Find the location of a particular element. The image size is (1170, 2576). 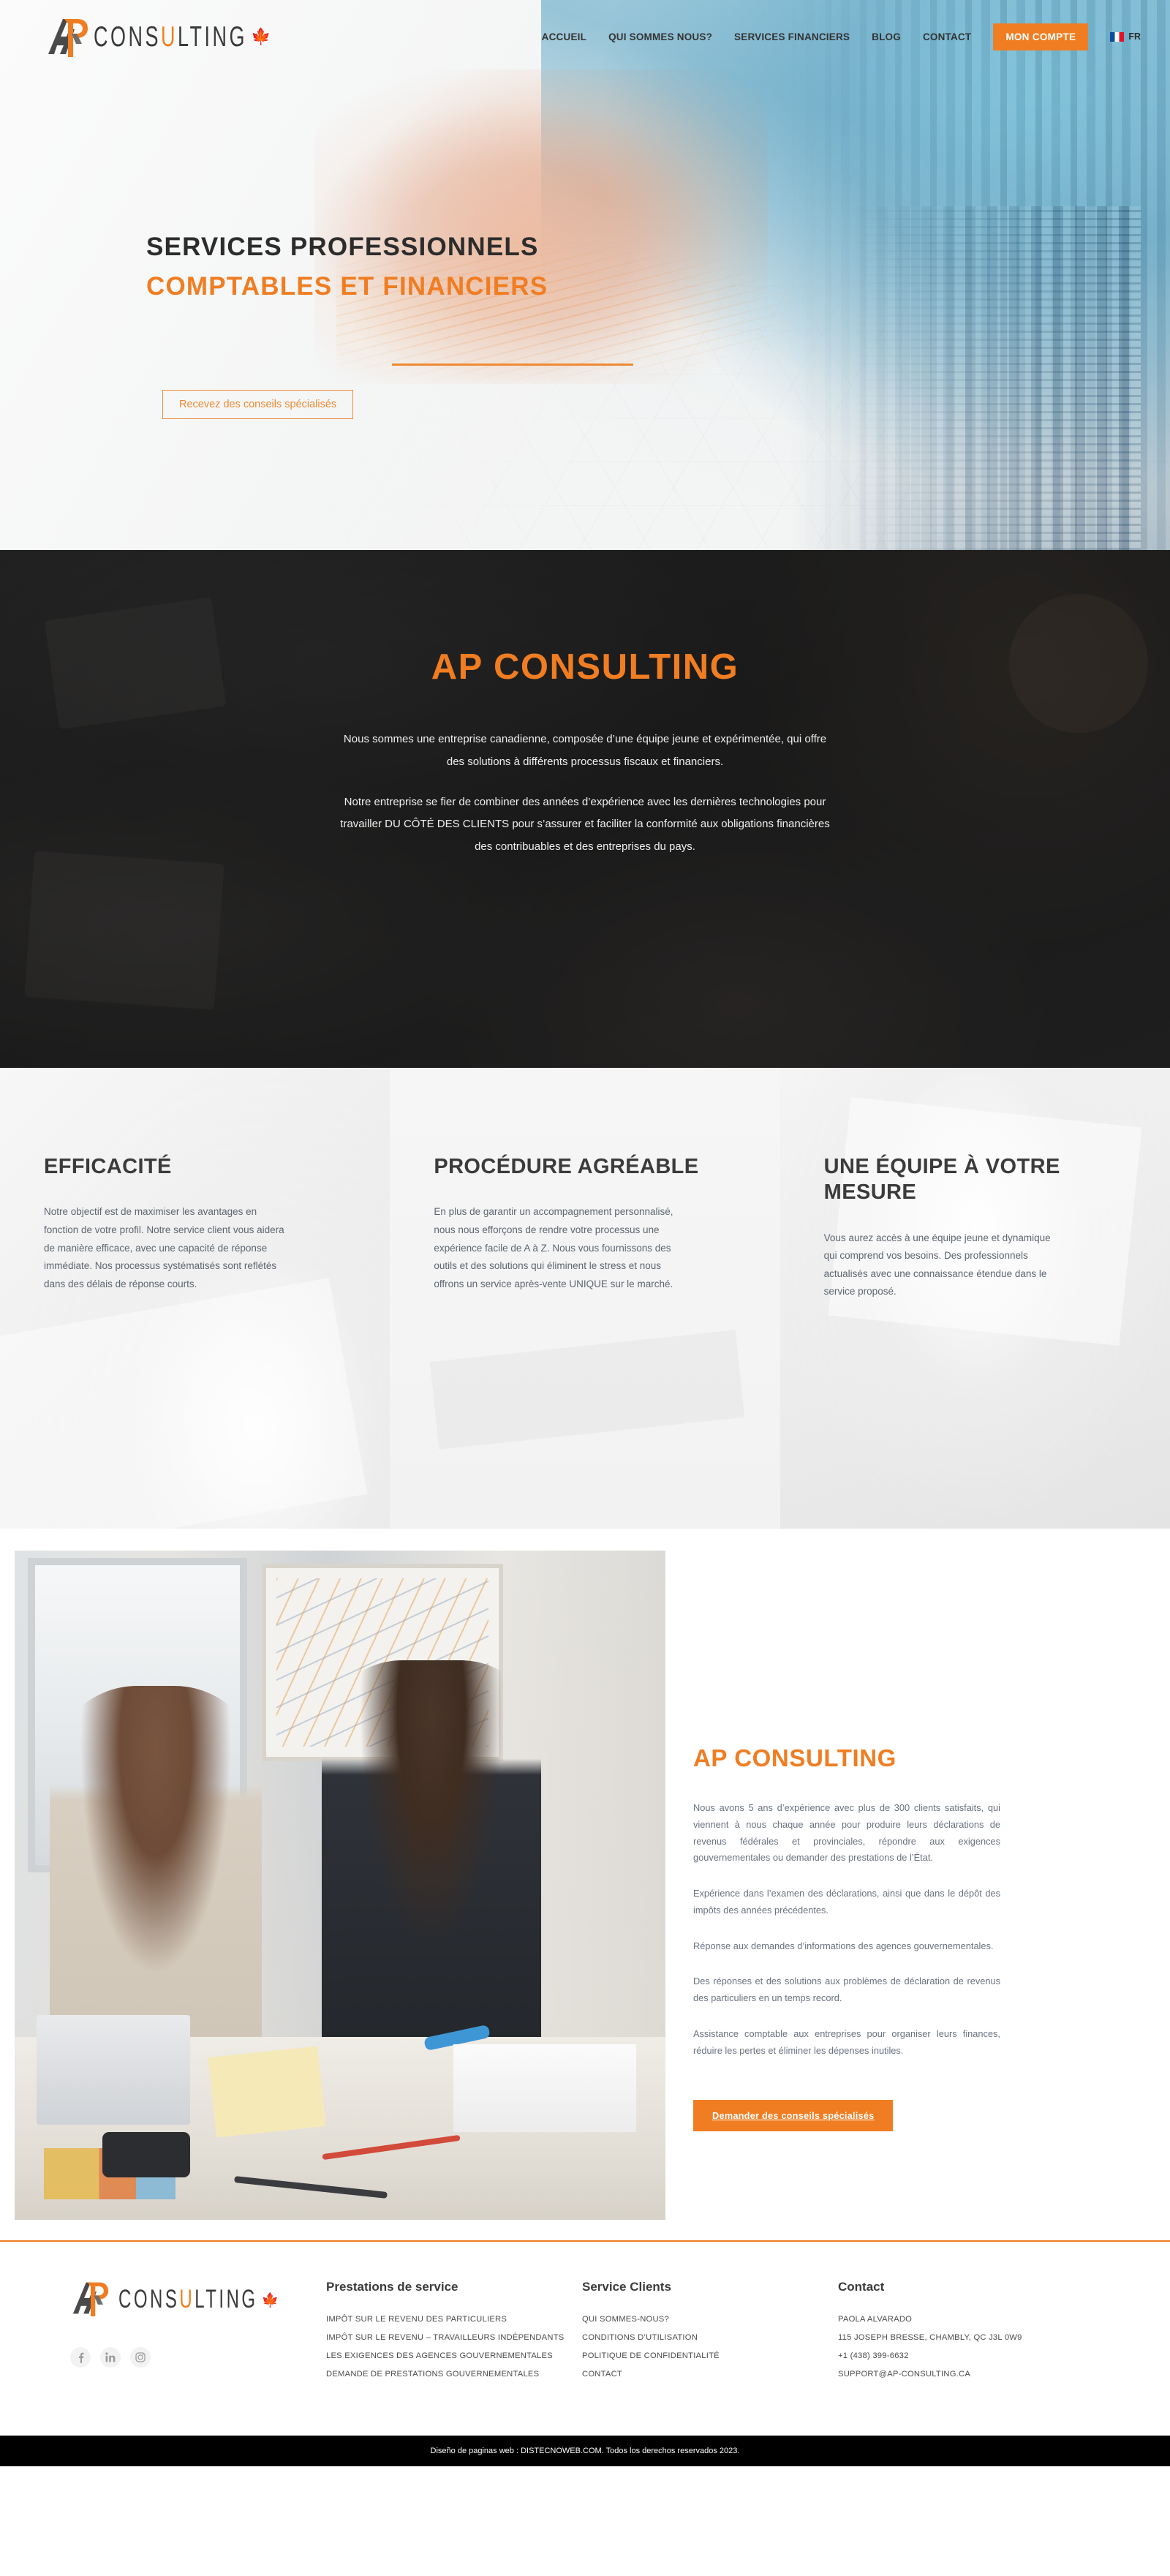

about-title: AP CONSULTING is located at coordinates (585, 667).